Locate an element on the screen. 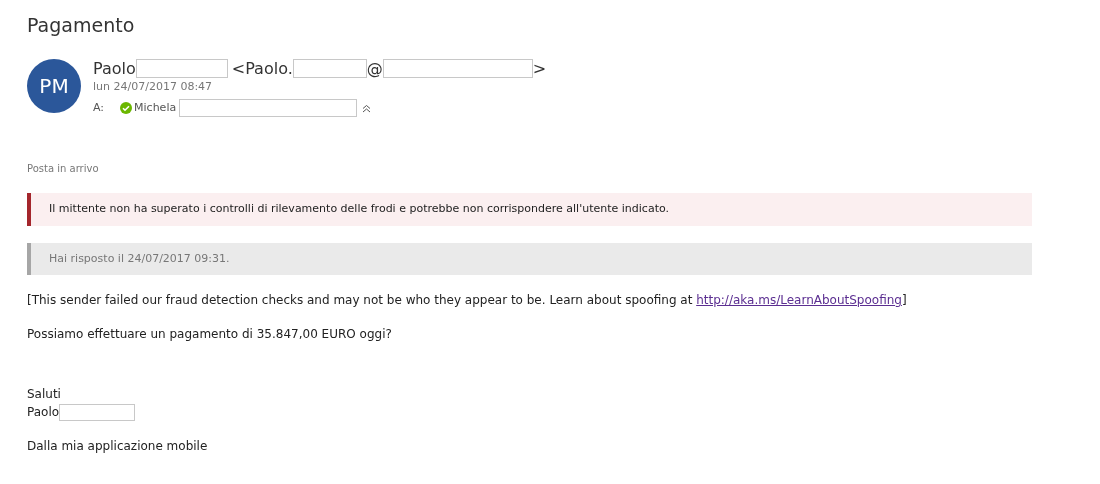  warning-banner: Il mittente non ha superato i controlli di rilevamento delle frodi e potrebbe non corrispondere all'utente indicato. is located at coordinates (529, 209).